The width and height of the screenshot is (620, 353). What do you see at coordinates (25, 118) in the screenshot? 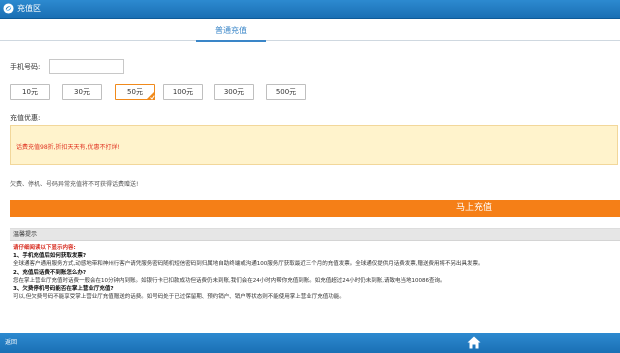
I see `promo-title: 充值优惠:` at bounding box center [25, 118].